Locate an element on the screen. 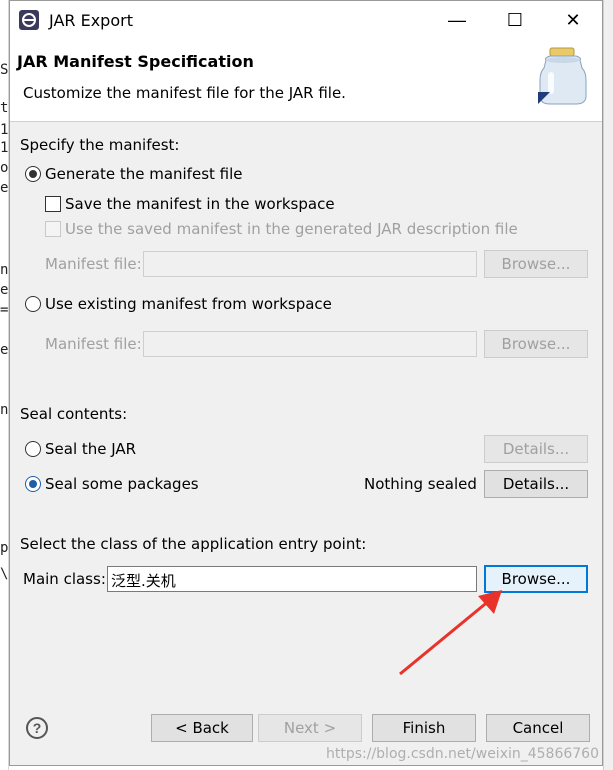 This screenshot has height=770, width=613. watermark: https://blog.csdn.net/weixin_45866760 is located at coordinates (462, 754).